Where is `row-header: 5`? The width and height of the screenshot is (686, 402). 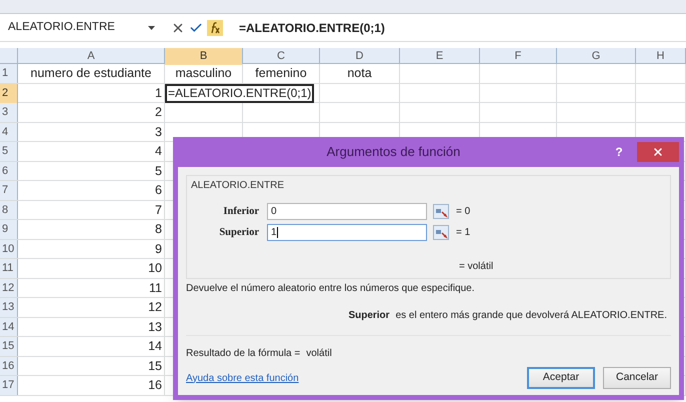 row-header: 5 is located at coordinates (9, 151).